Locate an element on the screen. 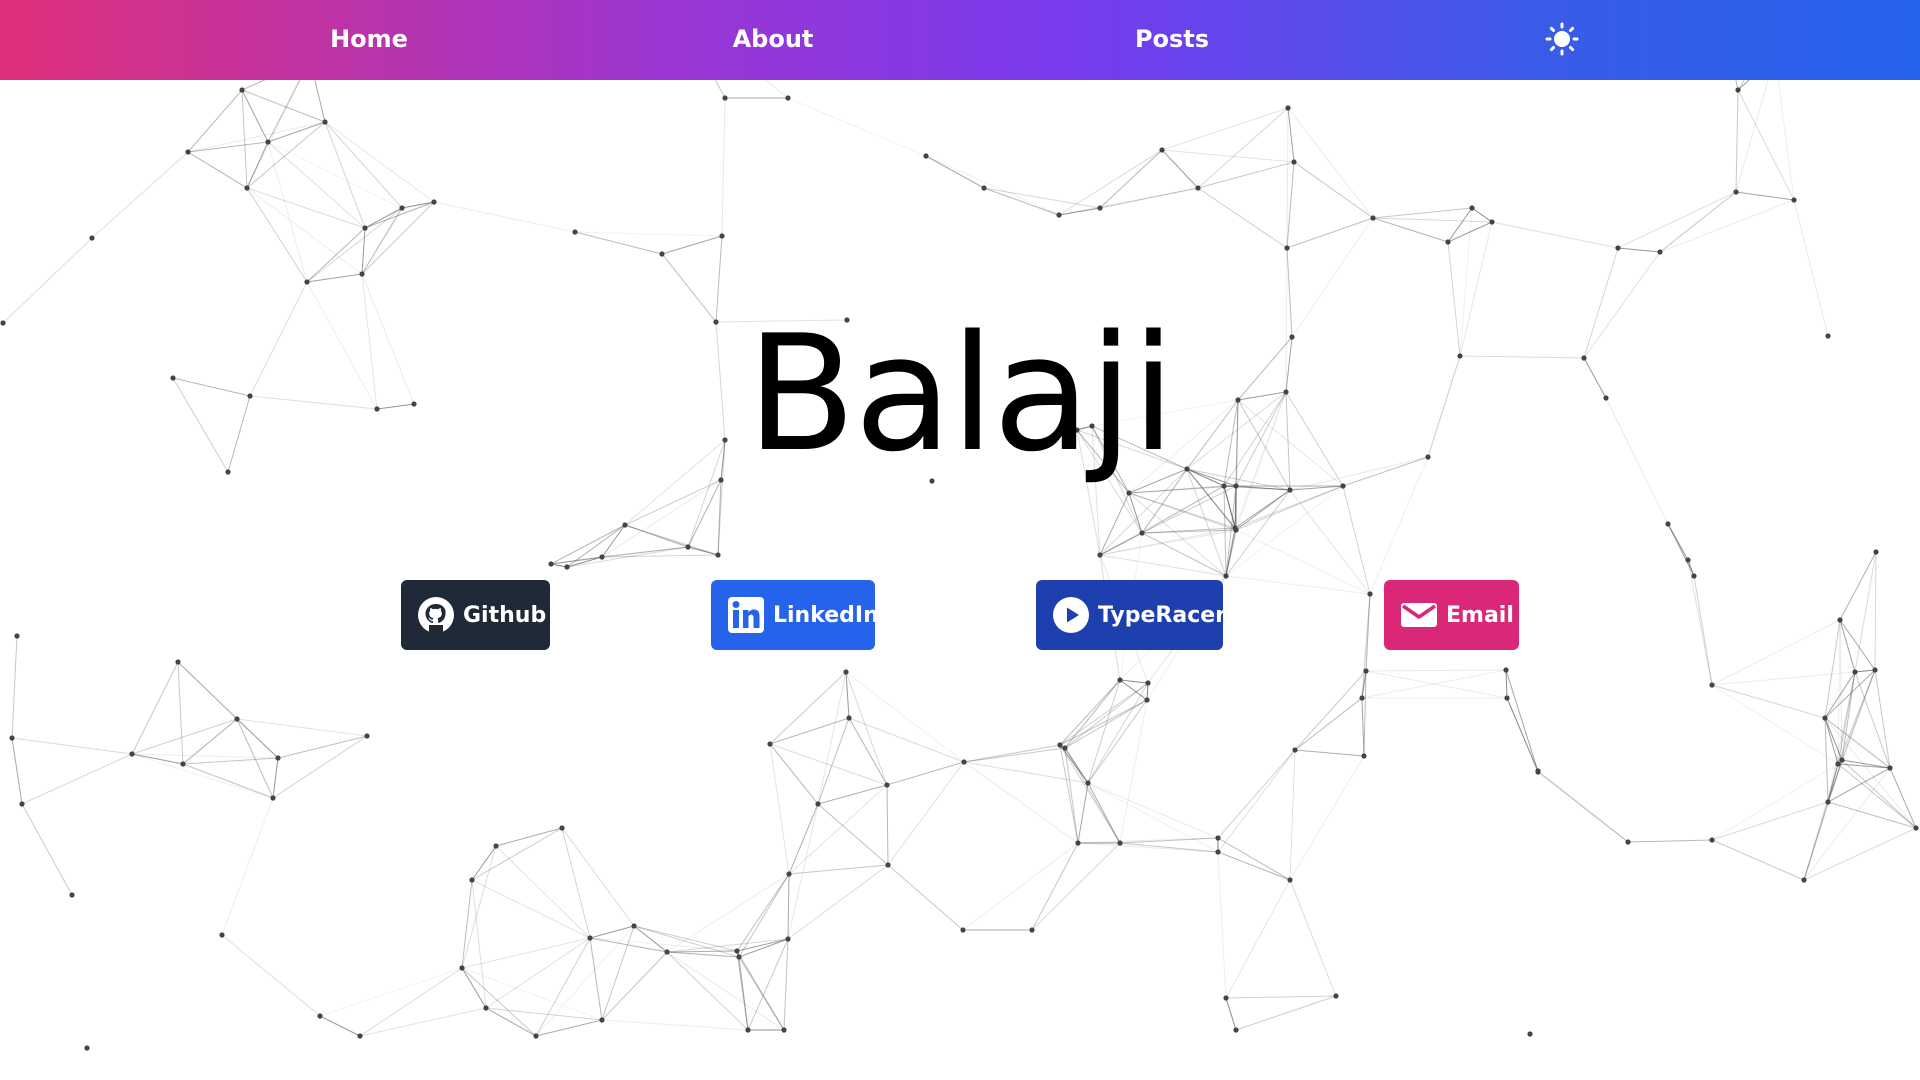 This screenshot has width=1920, height=1080. typeracer-button: TypeRacer is located at coordinates (1131, 615).